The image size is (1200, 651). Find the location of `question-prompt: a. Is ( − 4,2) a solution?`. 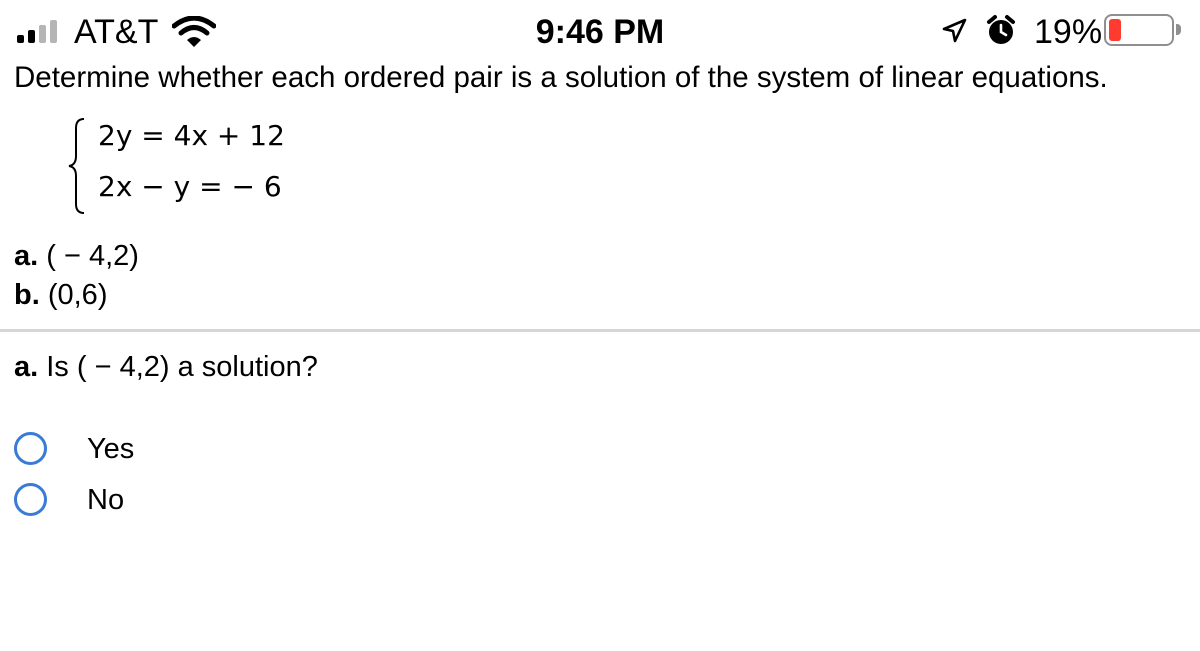

question-prompt: a. Is ( − 4,2) a solution? is located at coordinates (166, 367).